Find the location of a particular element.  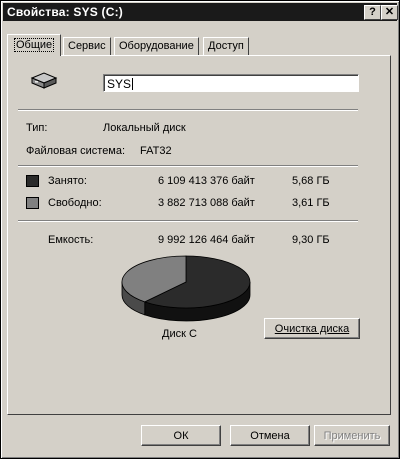

used-label: Занято: is located at coordinates (67, 181).